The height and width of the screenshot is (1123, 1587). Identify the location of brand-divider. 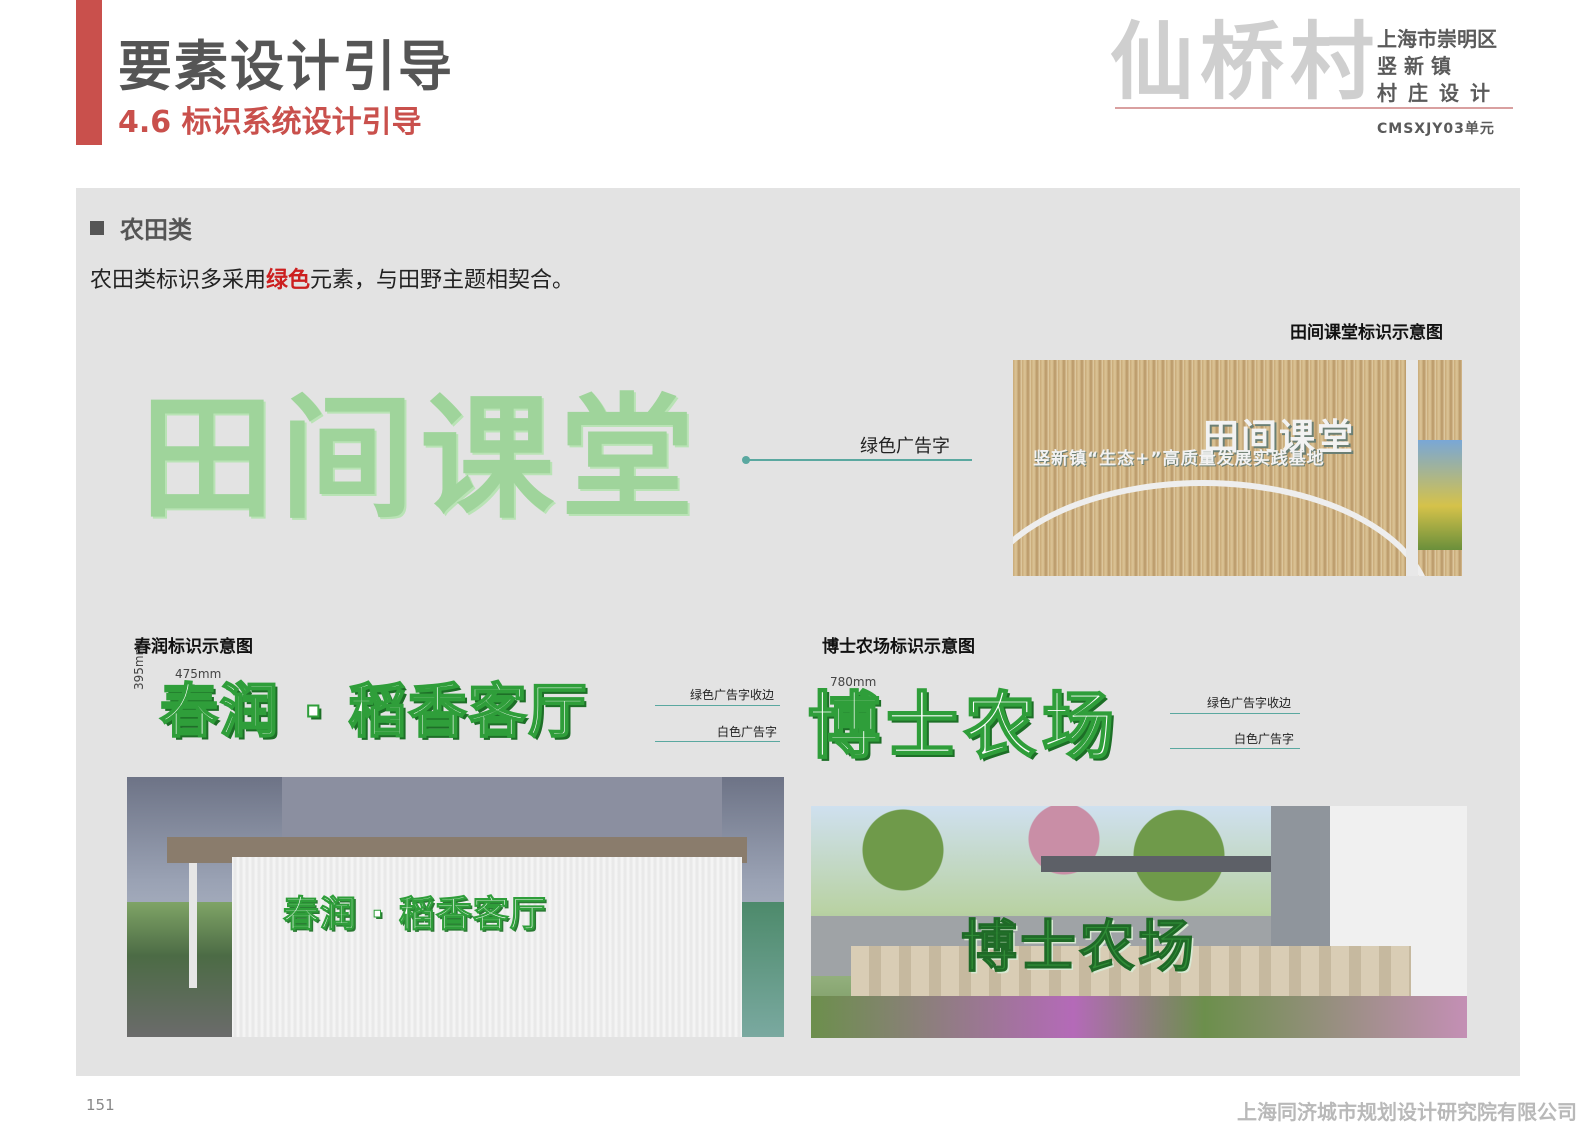
(1314, 108).